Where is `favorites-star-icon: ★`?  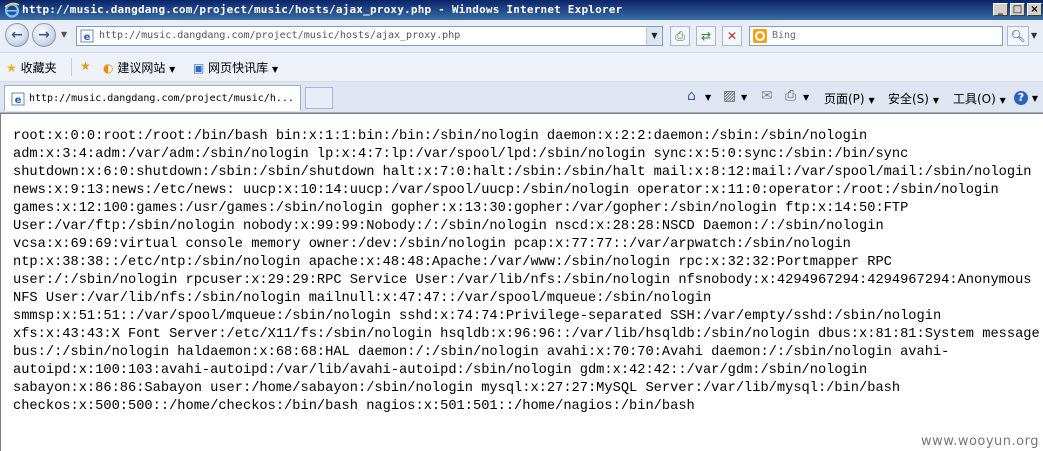
favorites-star-icon: ★ is located at coordinates (11, 68).